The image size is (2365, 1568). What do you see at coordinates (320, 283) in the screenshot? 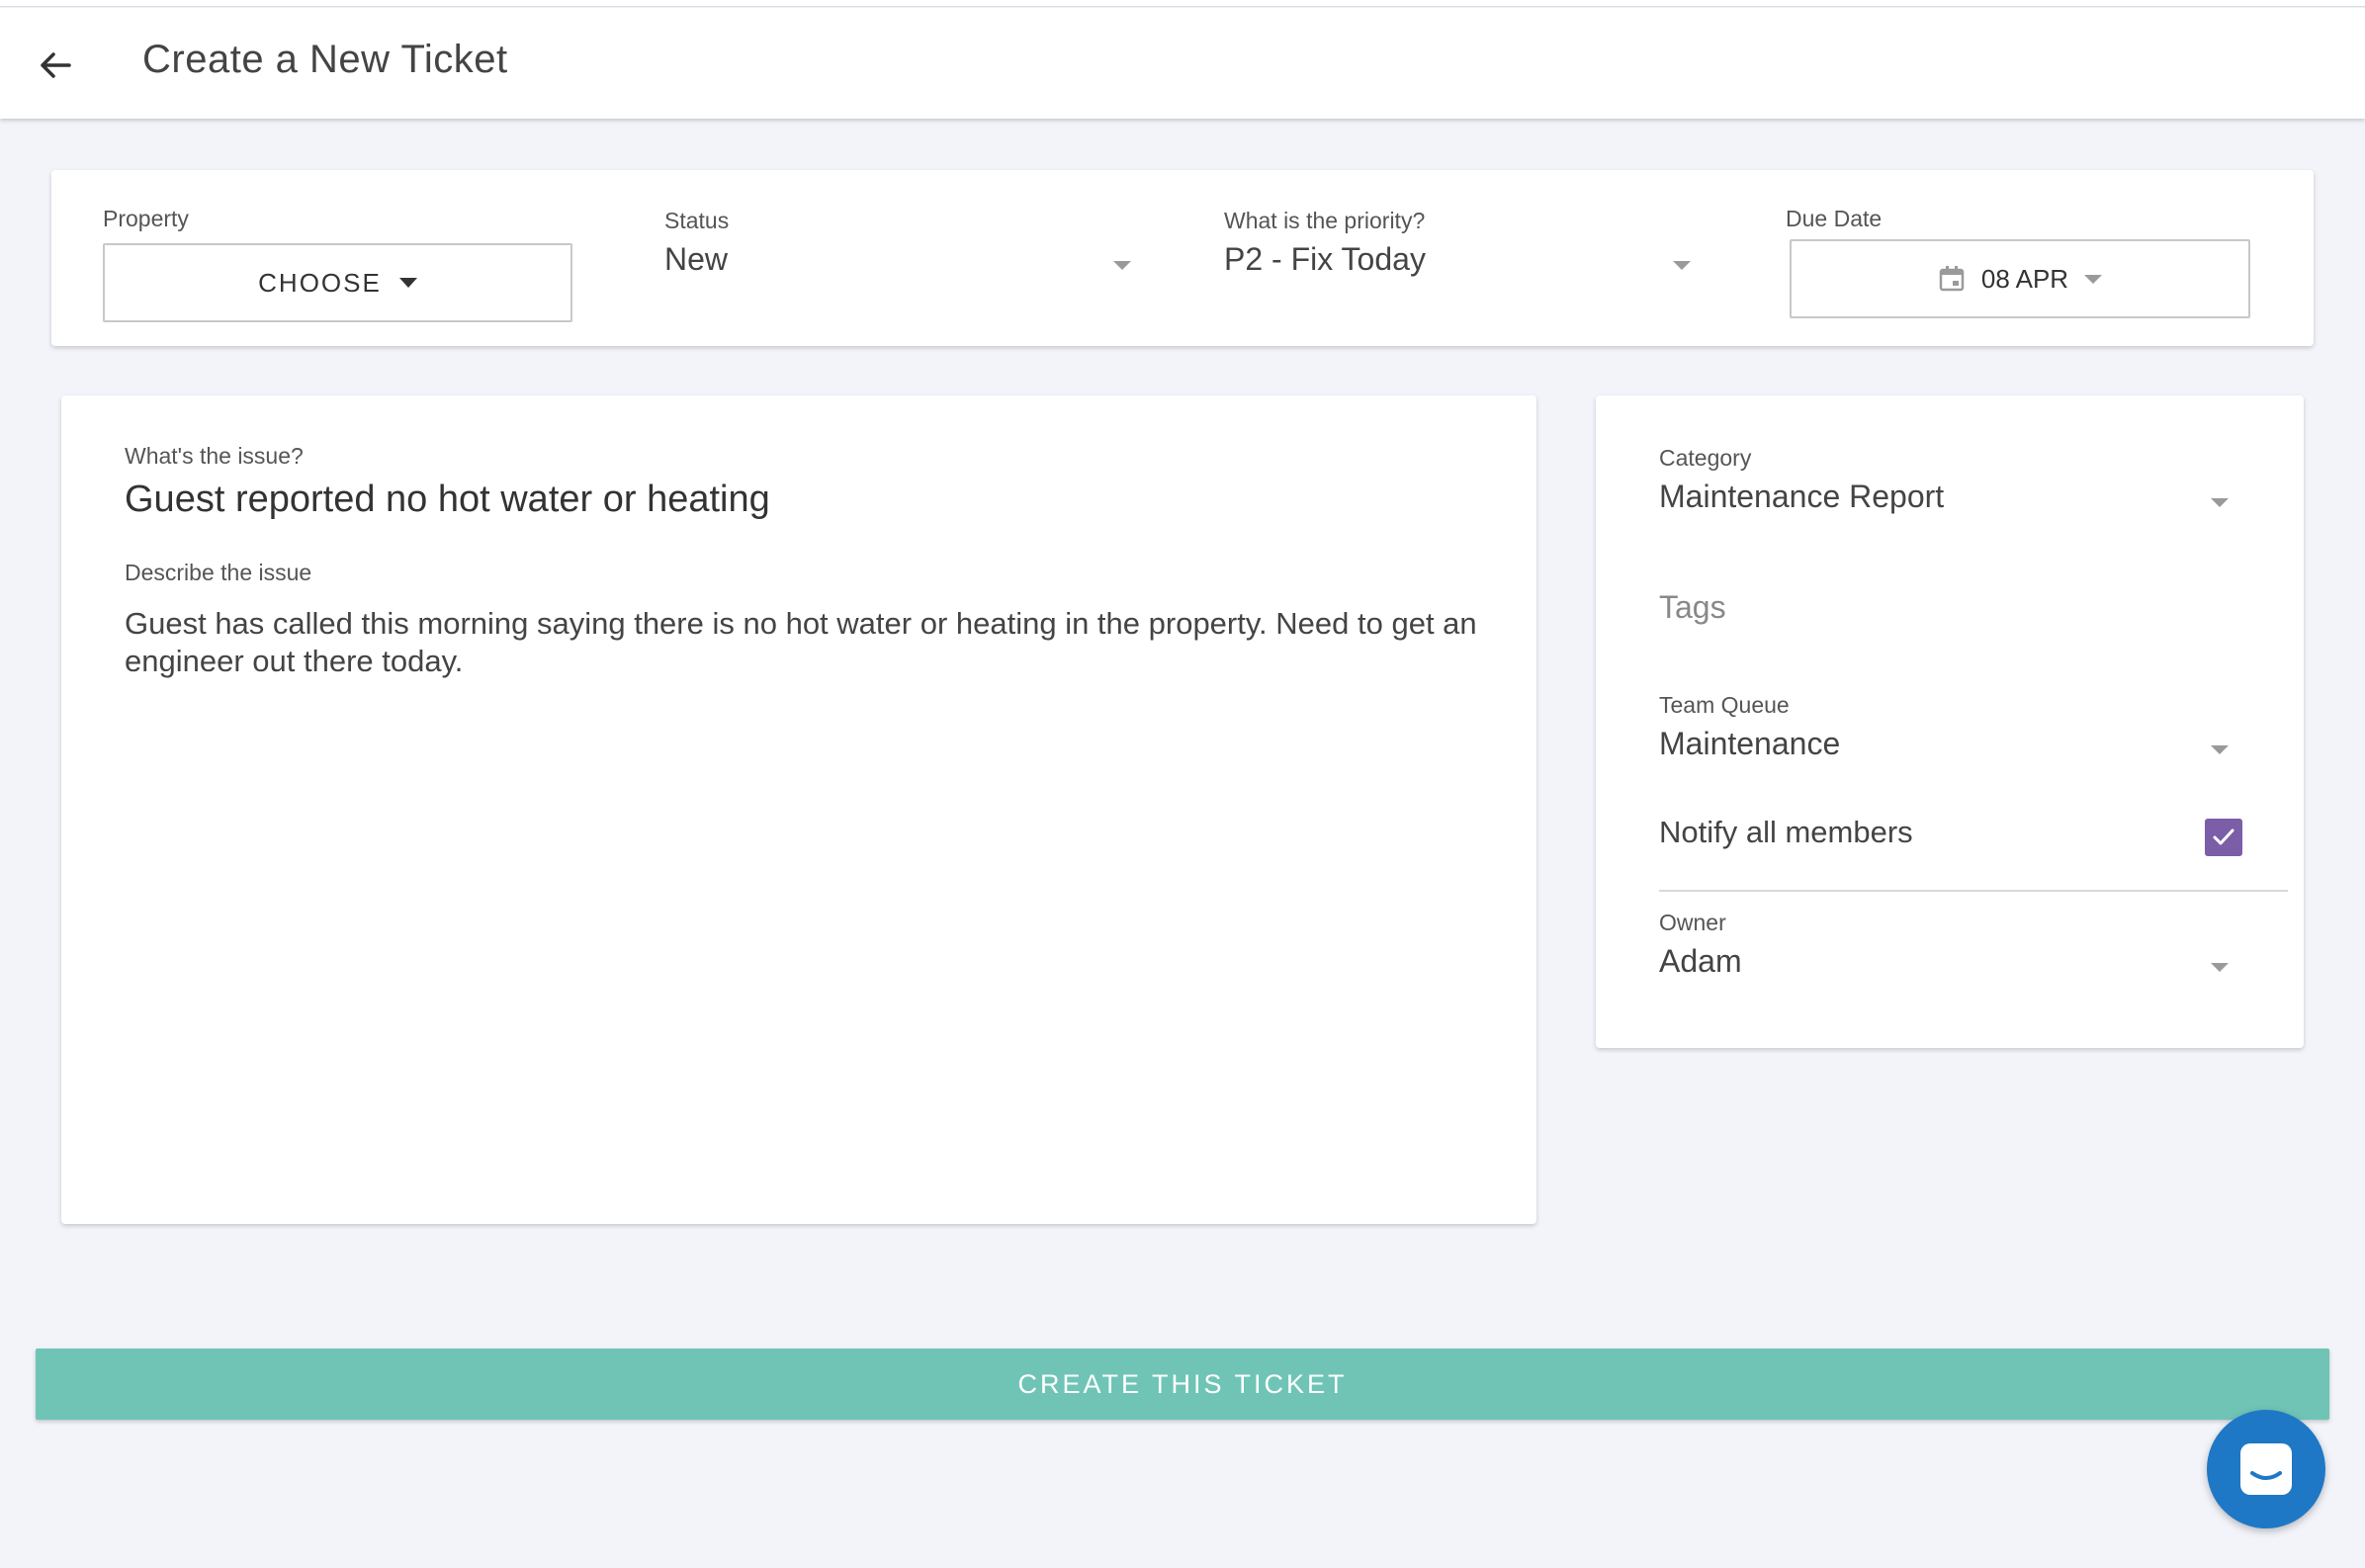
I see `property-choose-label: CHOOSE` at bounding box center [320, 283].